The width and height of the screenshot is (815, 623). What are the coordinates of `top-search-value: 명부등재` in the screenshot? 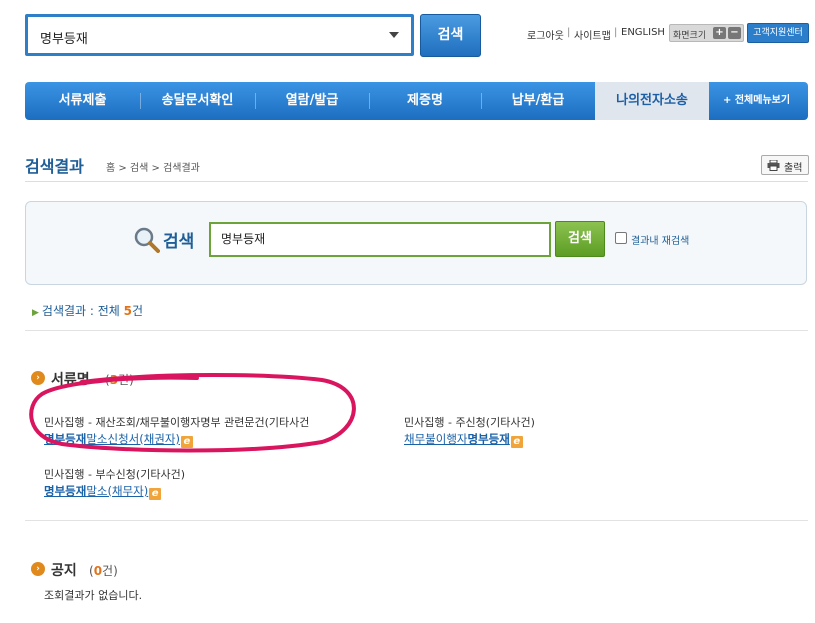 It's located at (64, 39).